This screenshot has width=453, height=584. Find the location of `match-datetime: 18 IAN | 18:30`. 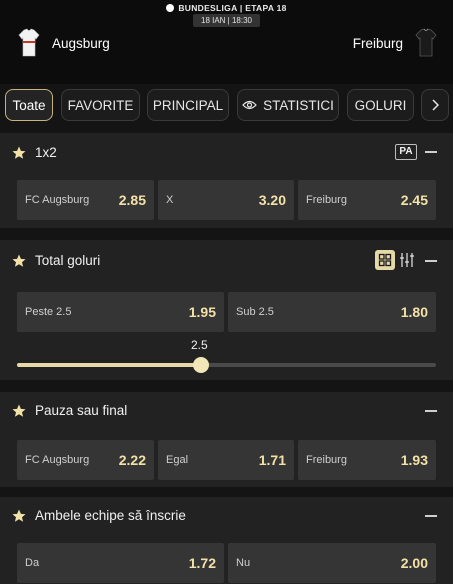

match-datetime: 18 IAN | 18:30 is located at coordinates (226, 20).